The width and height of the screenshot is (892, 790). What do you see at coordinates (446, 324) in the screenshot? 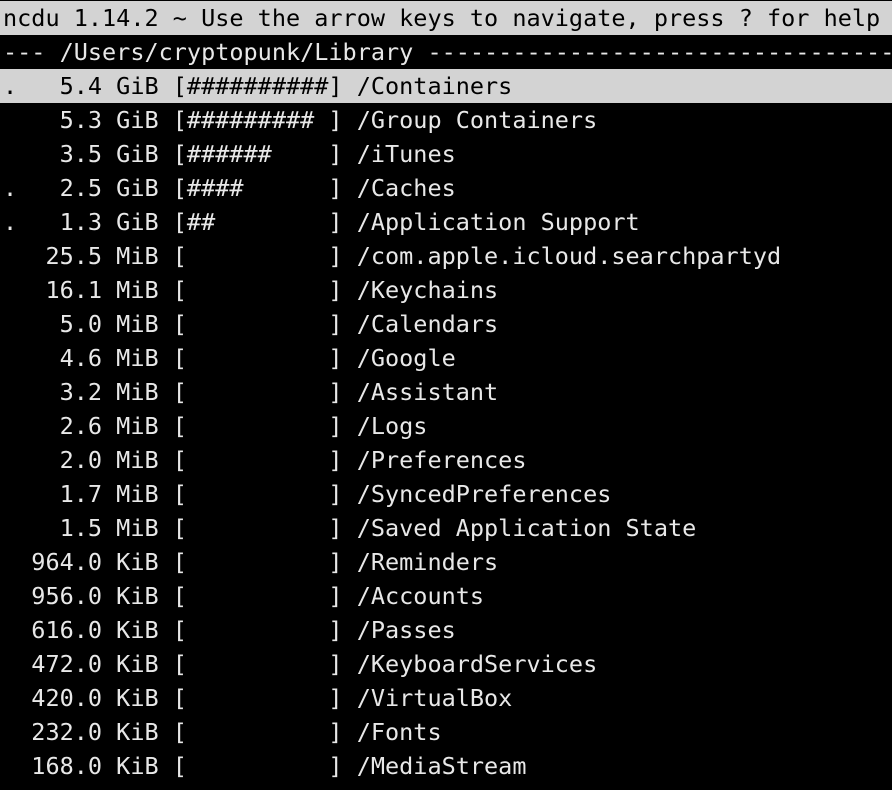
I see `list-item: 5.0 MiB [ ] /Calendars` at bounding box center [446, 324].